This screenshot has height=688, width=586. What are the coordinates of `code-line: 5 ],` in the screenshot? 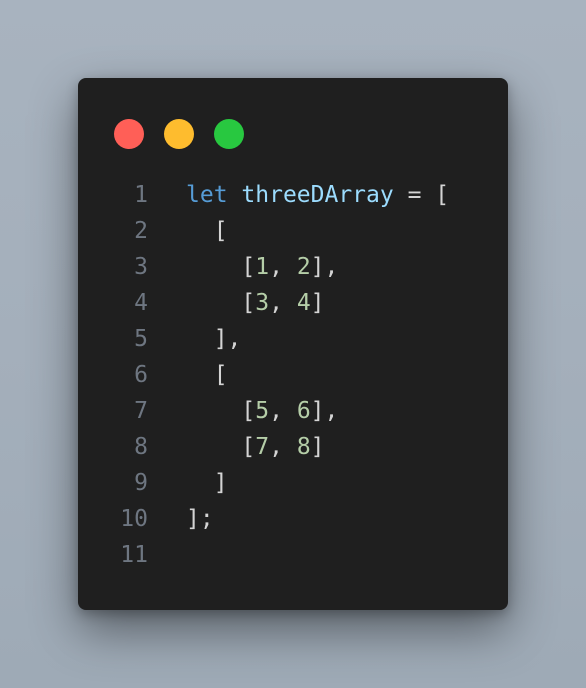 It's located at (293, 339).